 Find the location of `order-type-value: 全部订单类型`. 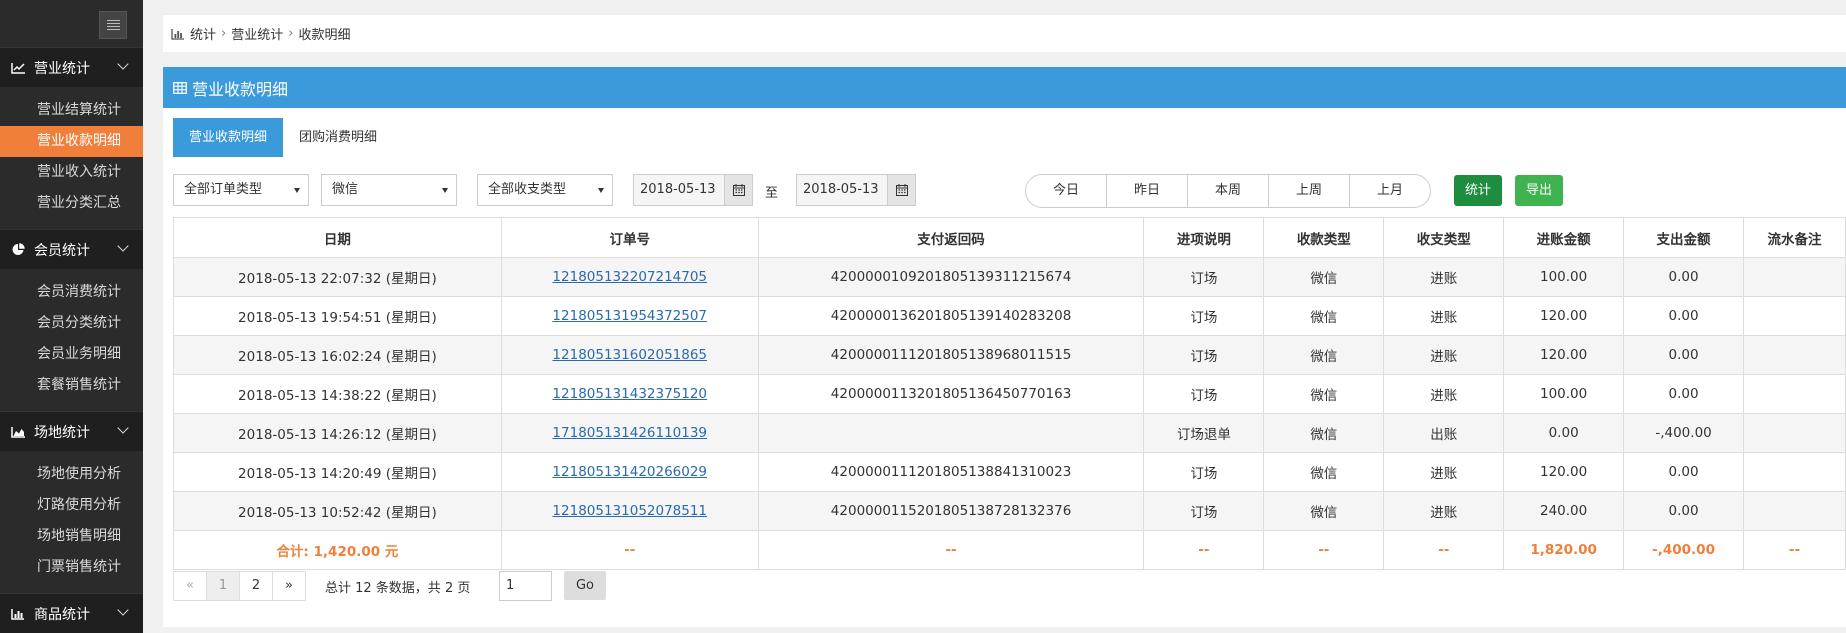

order-type-value: 全部订单类型 is located at coordinates (223, 189).